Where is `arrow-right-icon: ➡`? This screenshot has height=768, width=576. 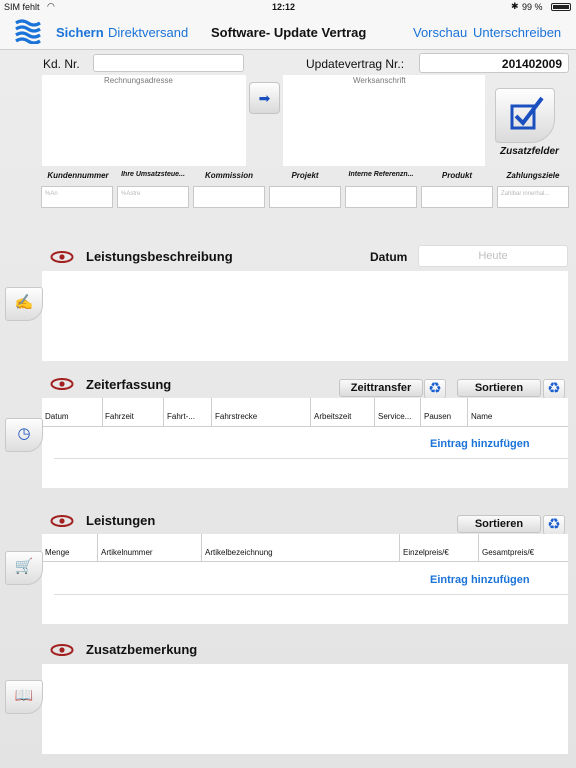 arrow-right-icon: ➡ is located at coordinates (264, 98).